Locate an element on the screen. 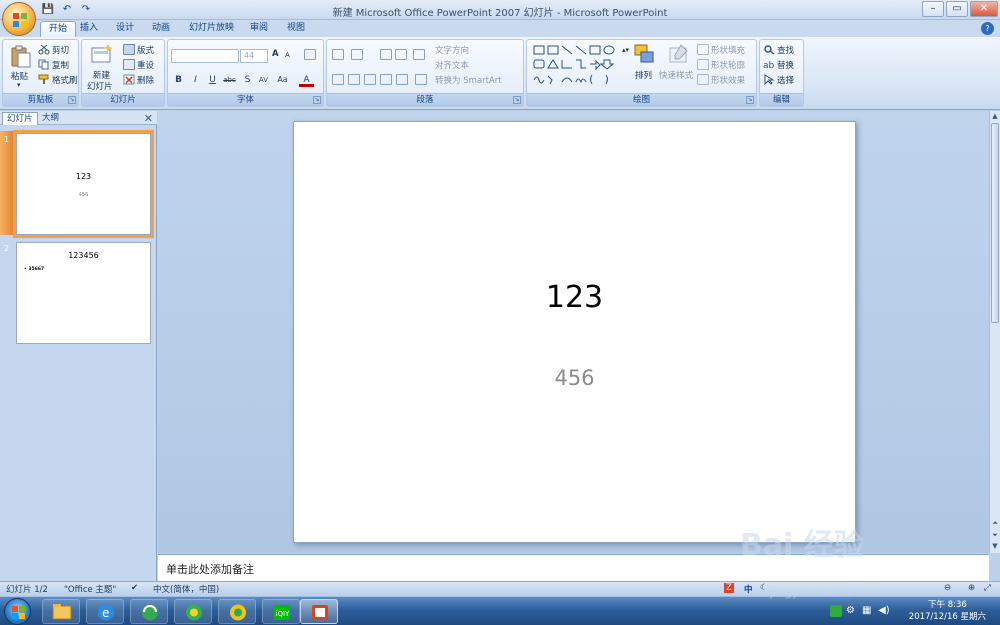 The width and height of the screenshot is (1000, 625). zoom-in-icon: ⊕ is located at coordinates (971, 588).